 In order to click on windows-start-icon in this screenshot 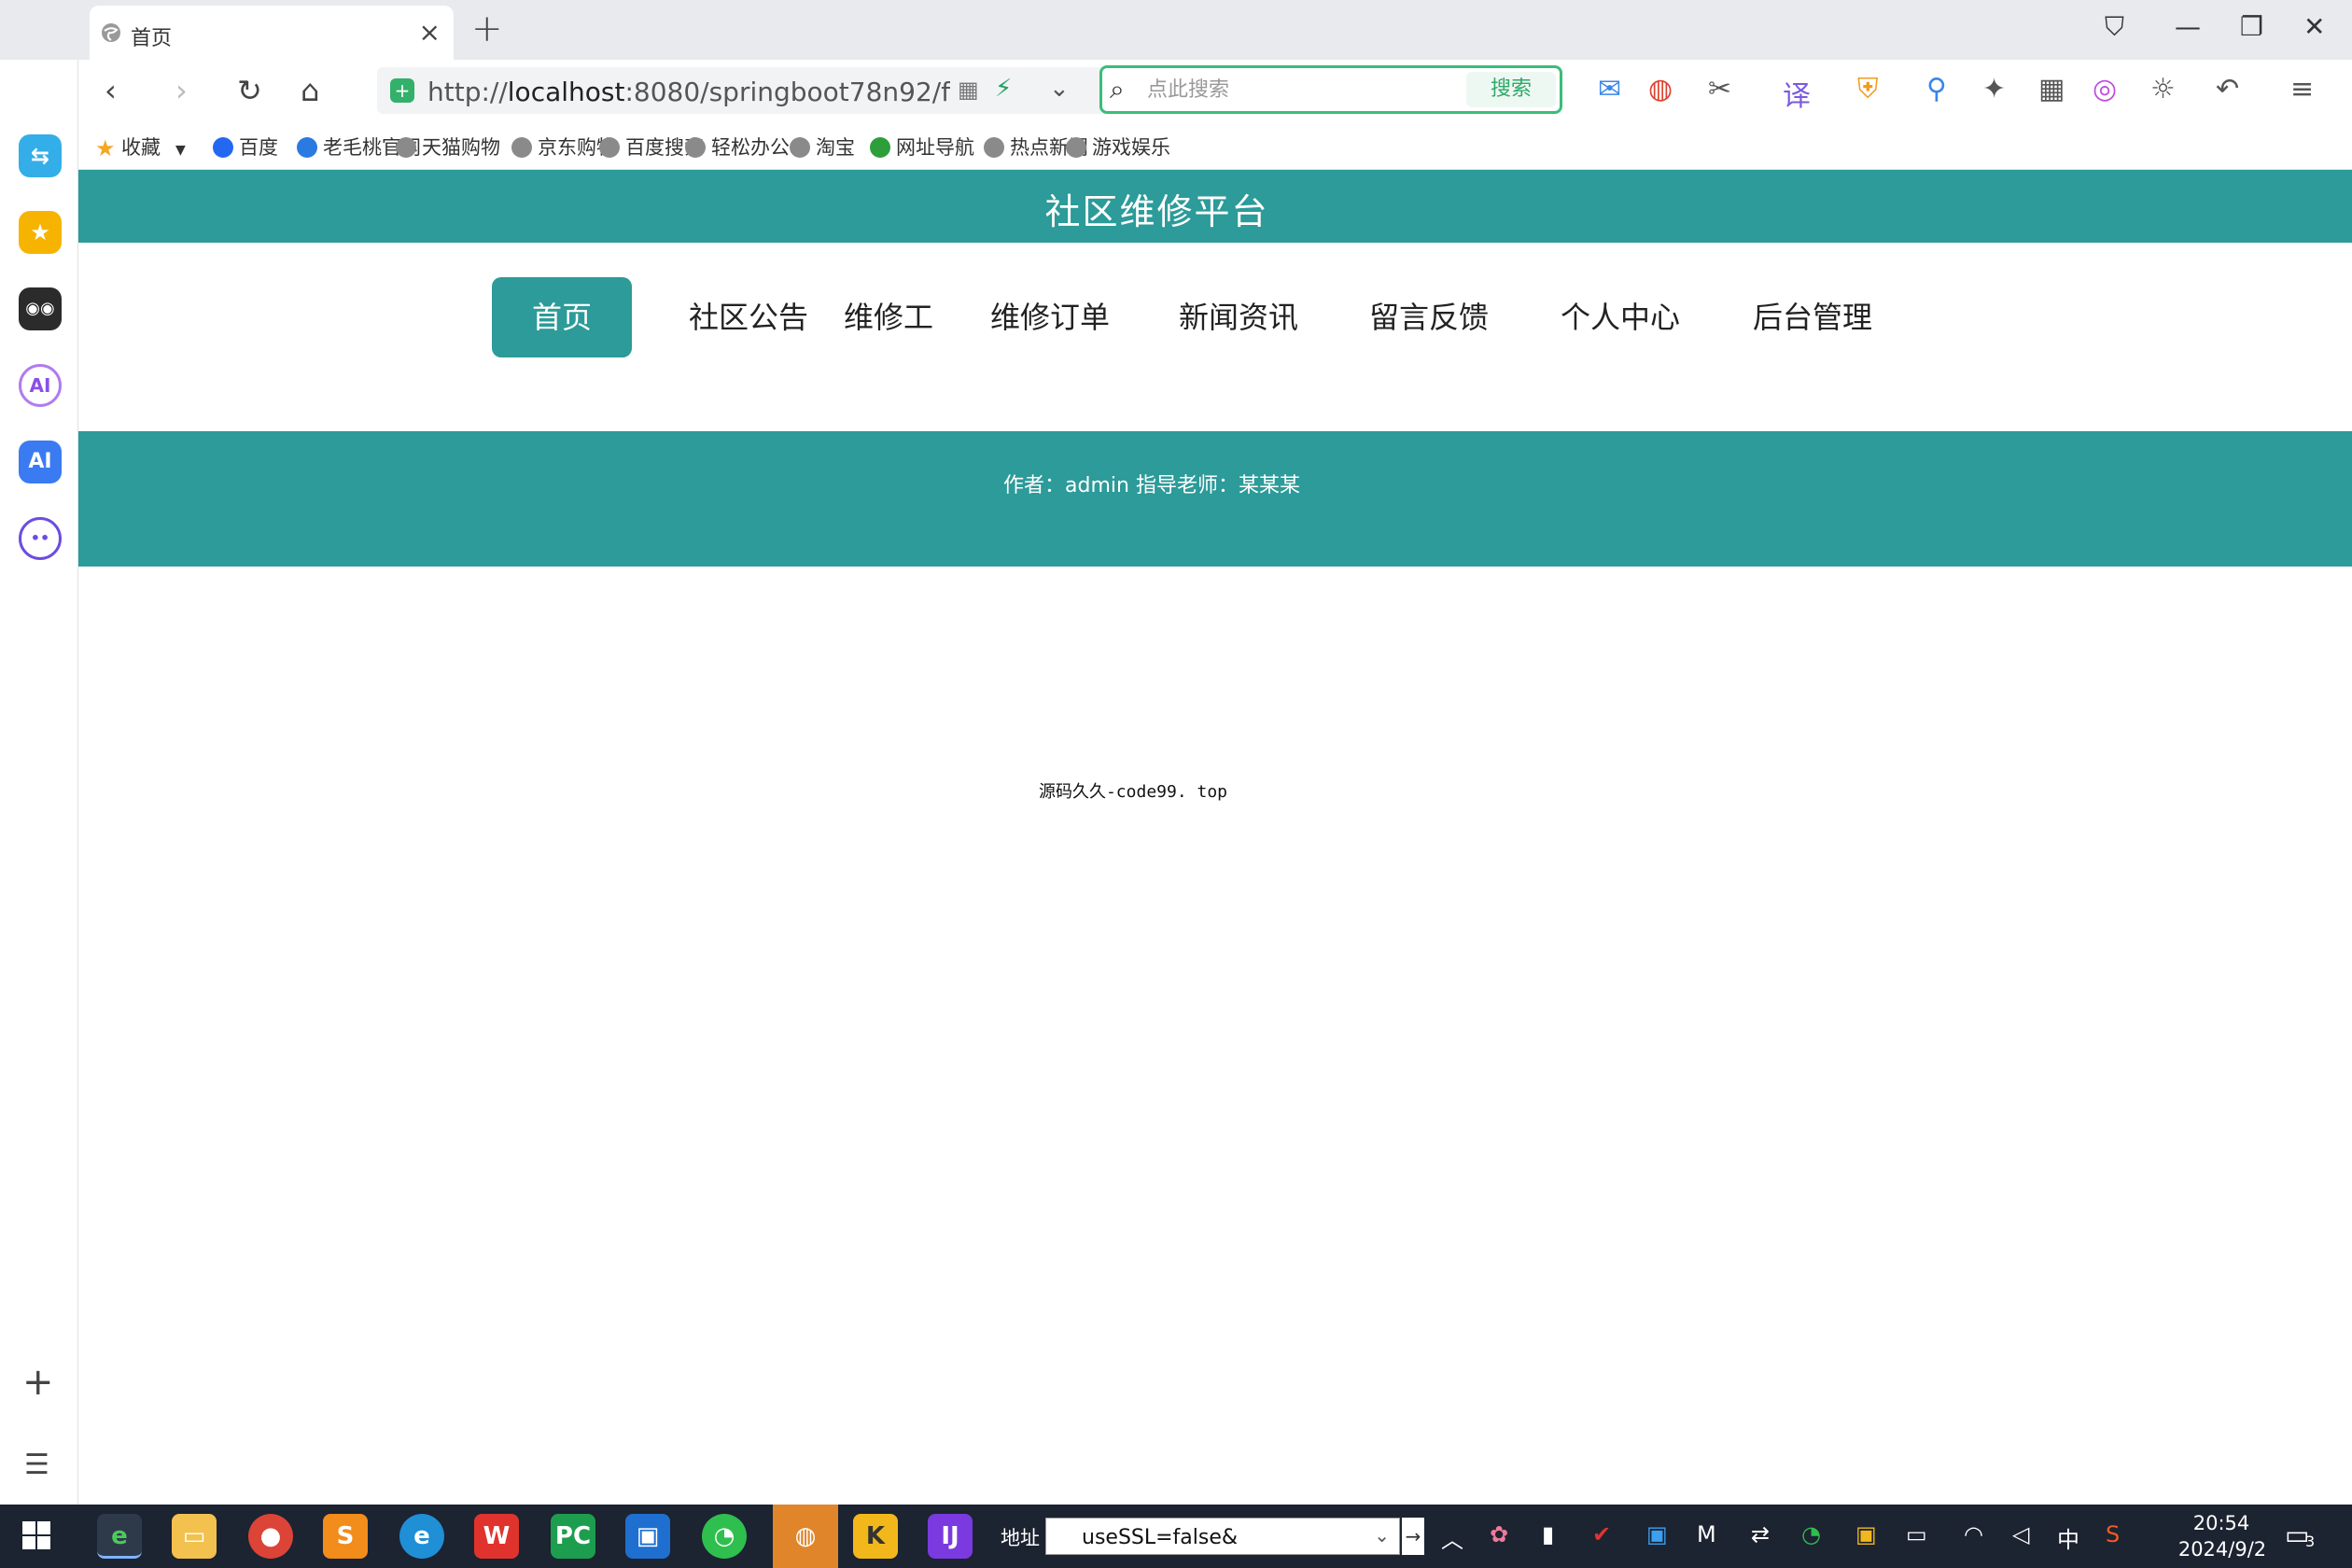, I will do `click(37, 1536)`.